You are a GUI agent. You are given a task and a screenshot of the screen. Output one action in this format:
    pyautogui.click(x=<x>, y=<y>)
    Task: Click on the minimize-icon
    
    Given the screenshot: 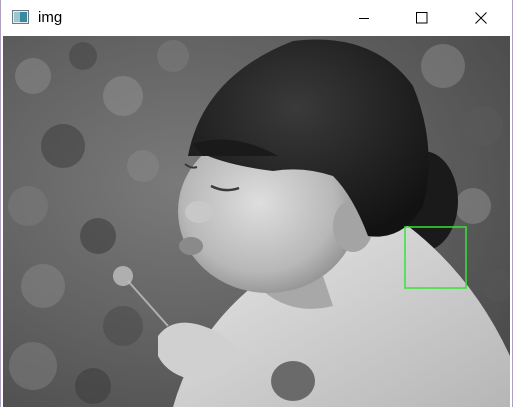 What is the action you would take?
    pyautogui.click(x=364, y=18)
    